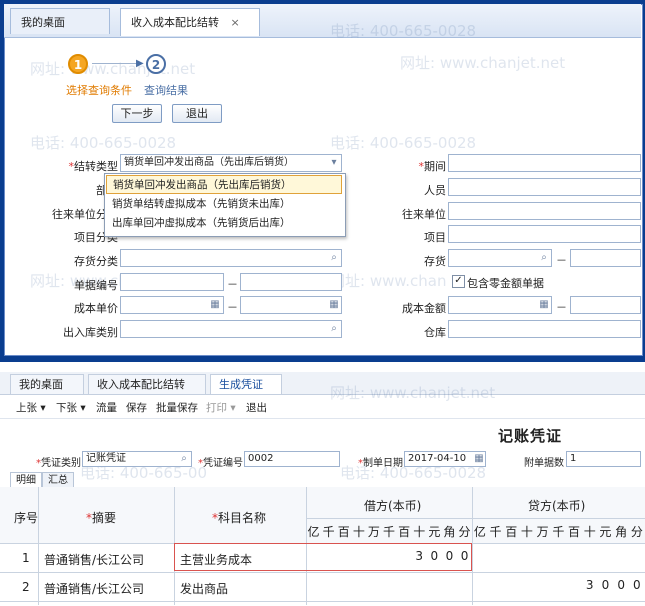  Describe the element at coordinates (479, 532) in the screenshot. I see `digit-cell: 亿` at that location.